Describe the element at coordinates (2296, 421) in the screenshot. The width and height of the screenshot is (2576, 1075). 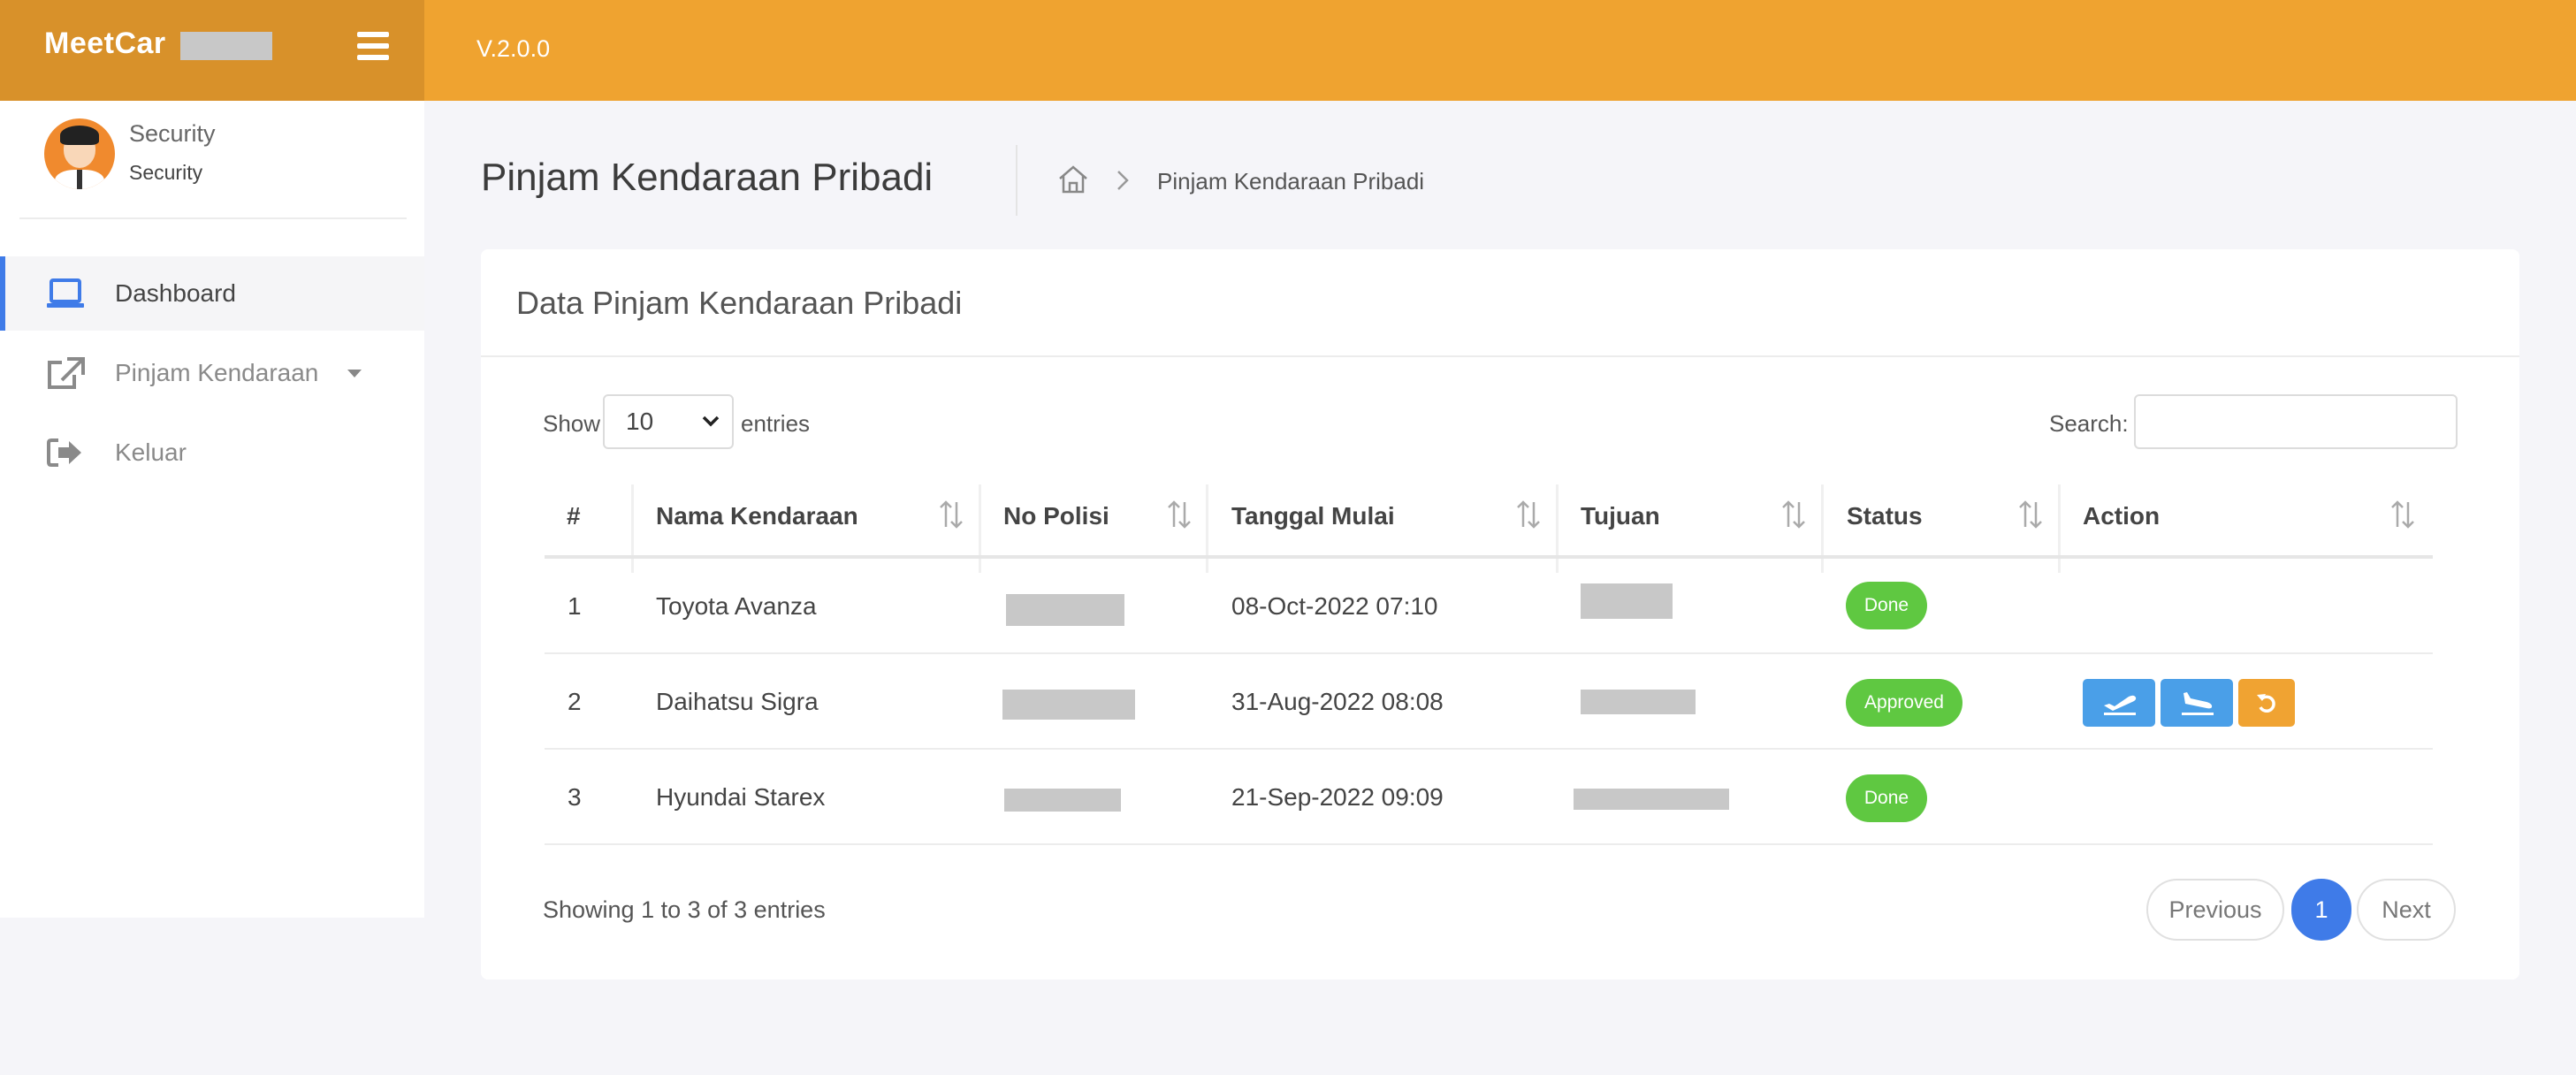
I see `search-input` at that location.